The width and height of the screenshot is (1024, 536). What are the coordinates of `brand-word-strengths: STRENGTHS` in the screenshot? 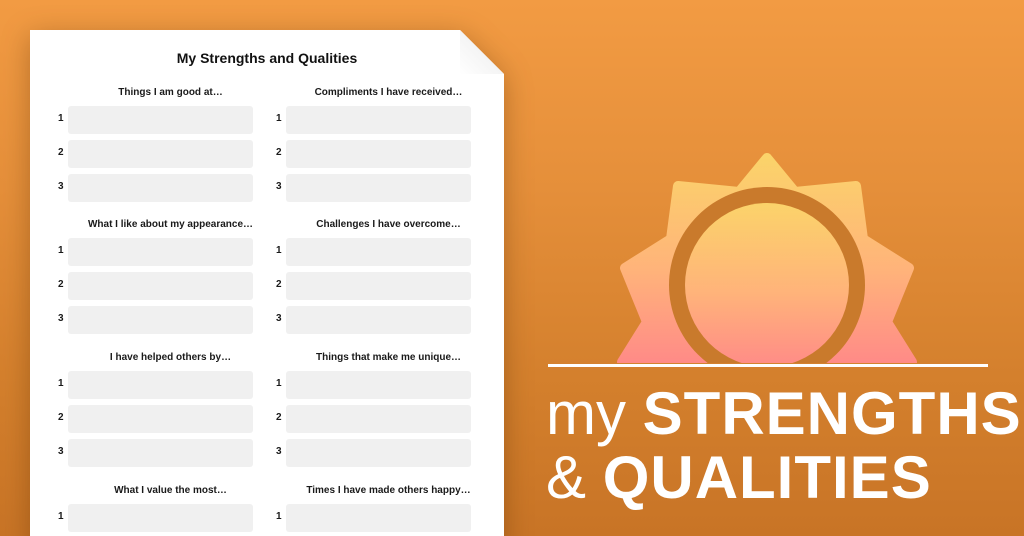 It's located at (832, 413).